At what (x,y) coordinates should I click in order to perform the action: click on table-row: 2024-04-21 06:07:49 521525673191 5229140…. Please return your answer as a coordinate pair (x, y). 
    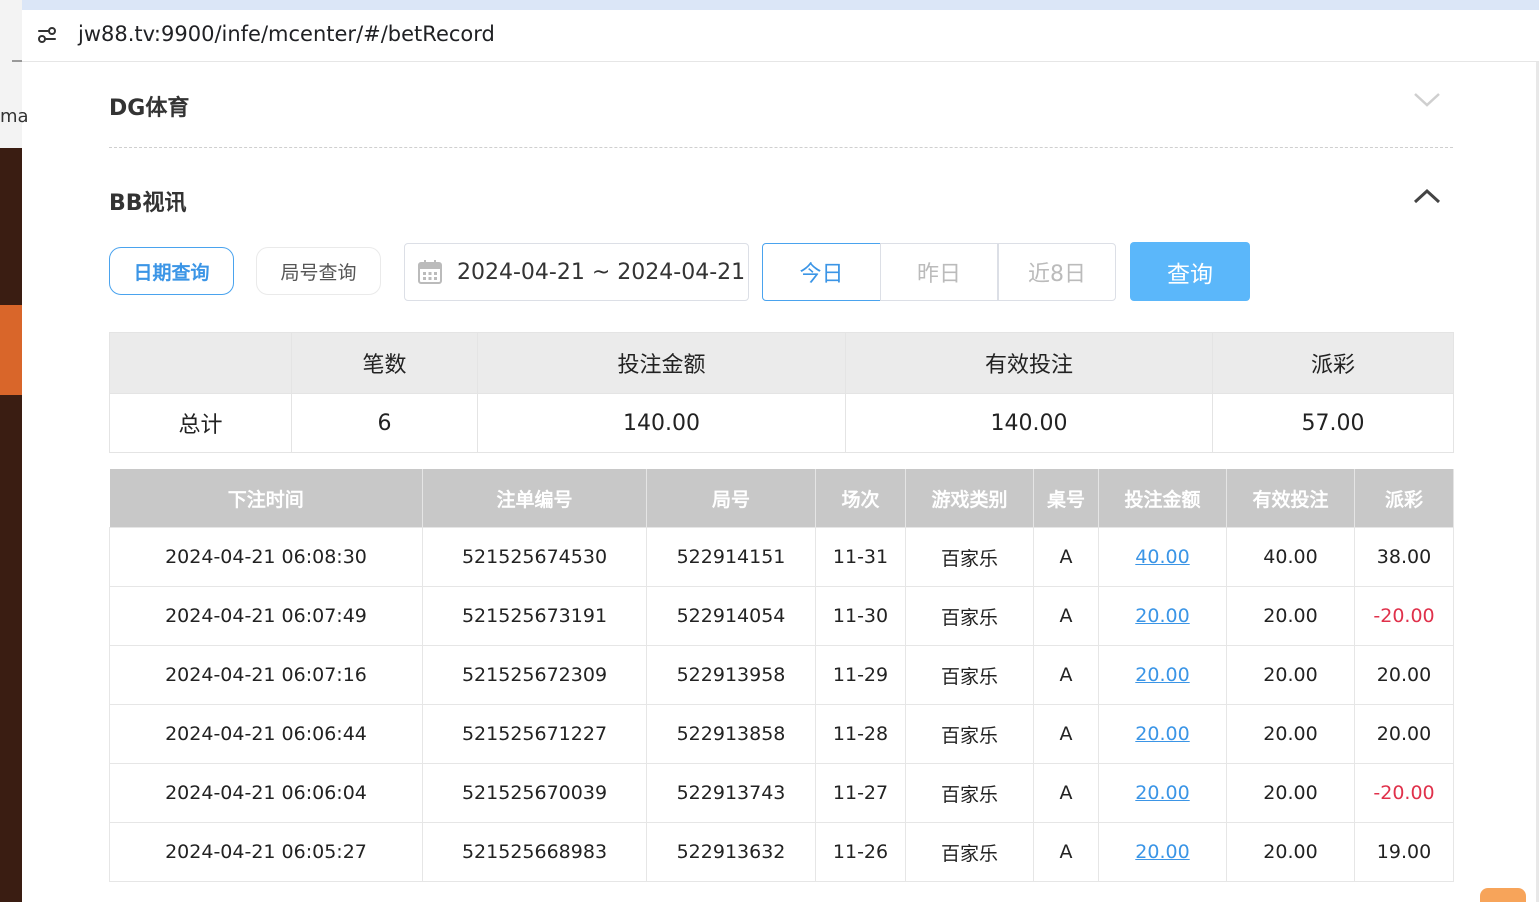
    Looking at the image, I should click on (781, 616).